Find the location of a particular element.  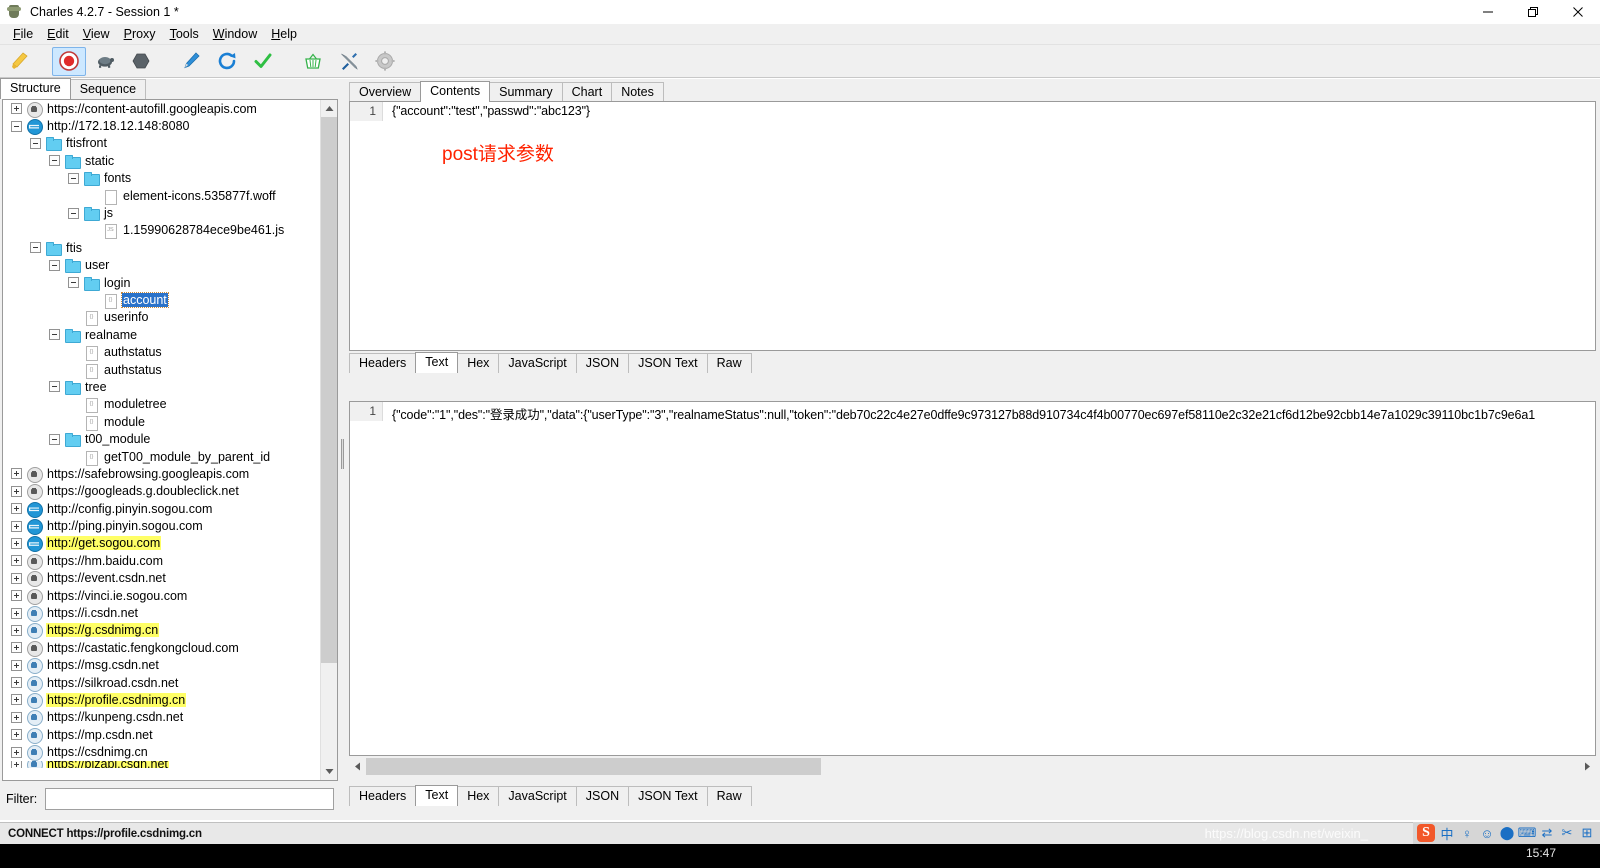

menu-item-view: View is located at coordinates (96, 34).